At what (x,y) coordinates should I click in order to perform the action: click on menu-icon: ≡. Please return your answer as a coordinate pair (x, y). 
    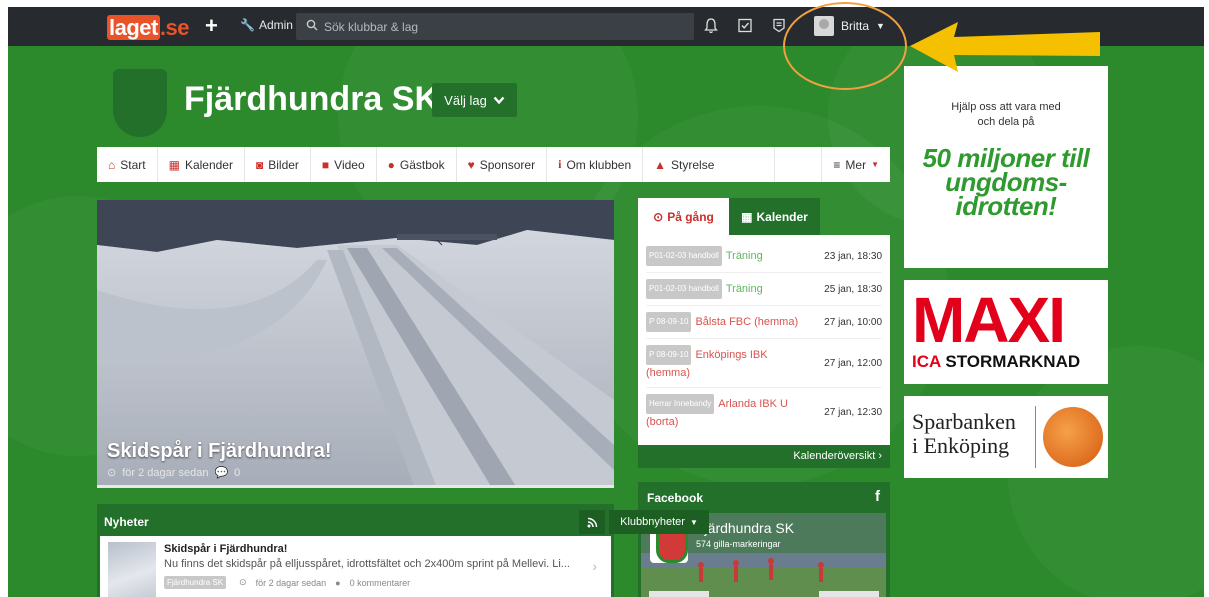
    Looking at the image, I should click on (837, 164).